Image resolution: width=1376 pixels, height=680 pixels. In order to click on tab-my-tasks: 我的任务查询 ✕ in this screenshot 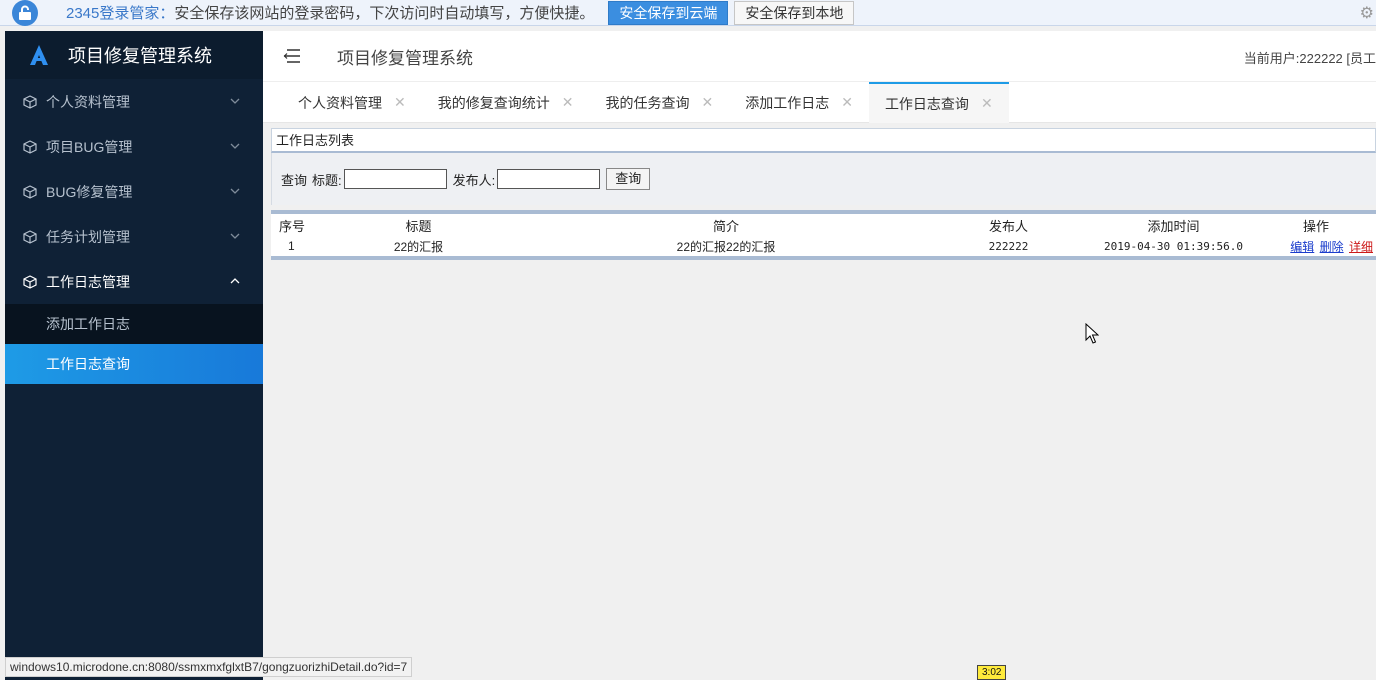, I will do `click(659, 102)`.